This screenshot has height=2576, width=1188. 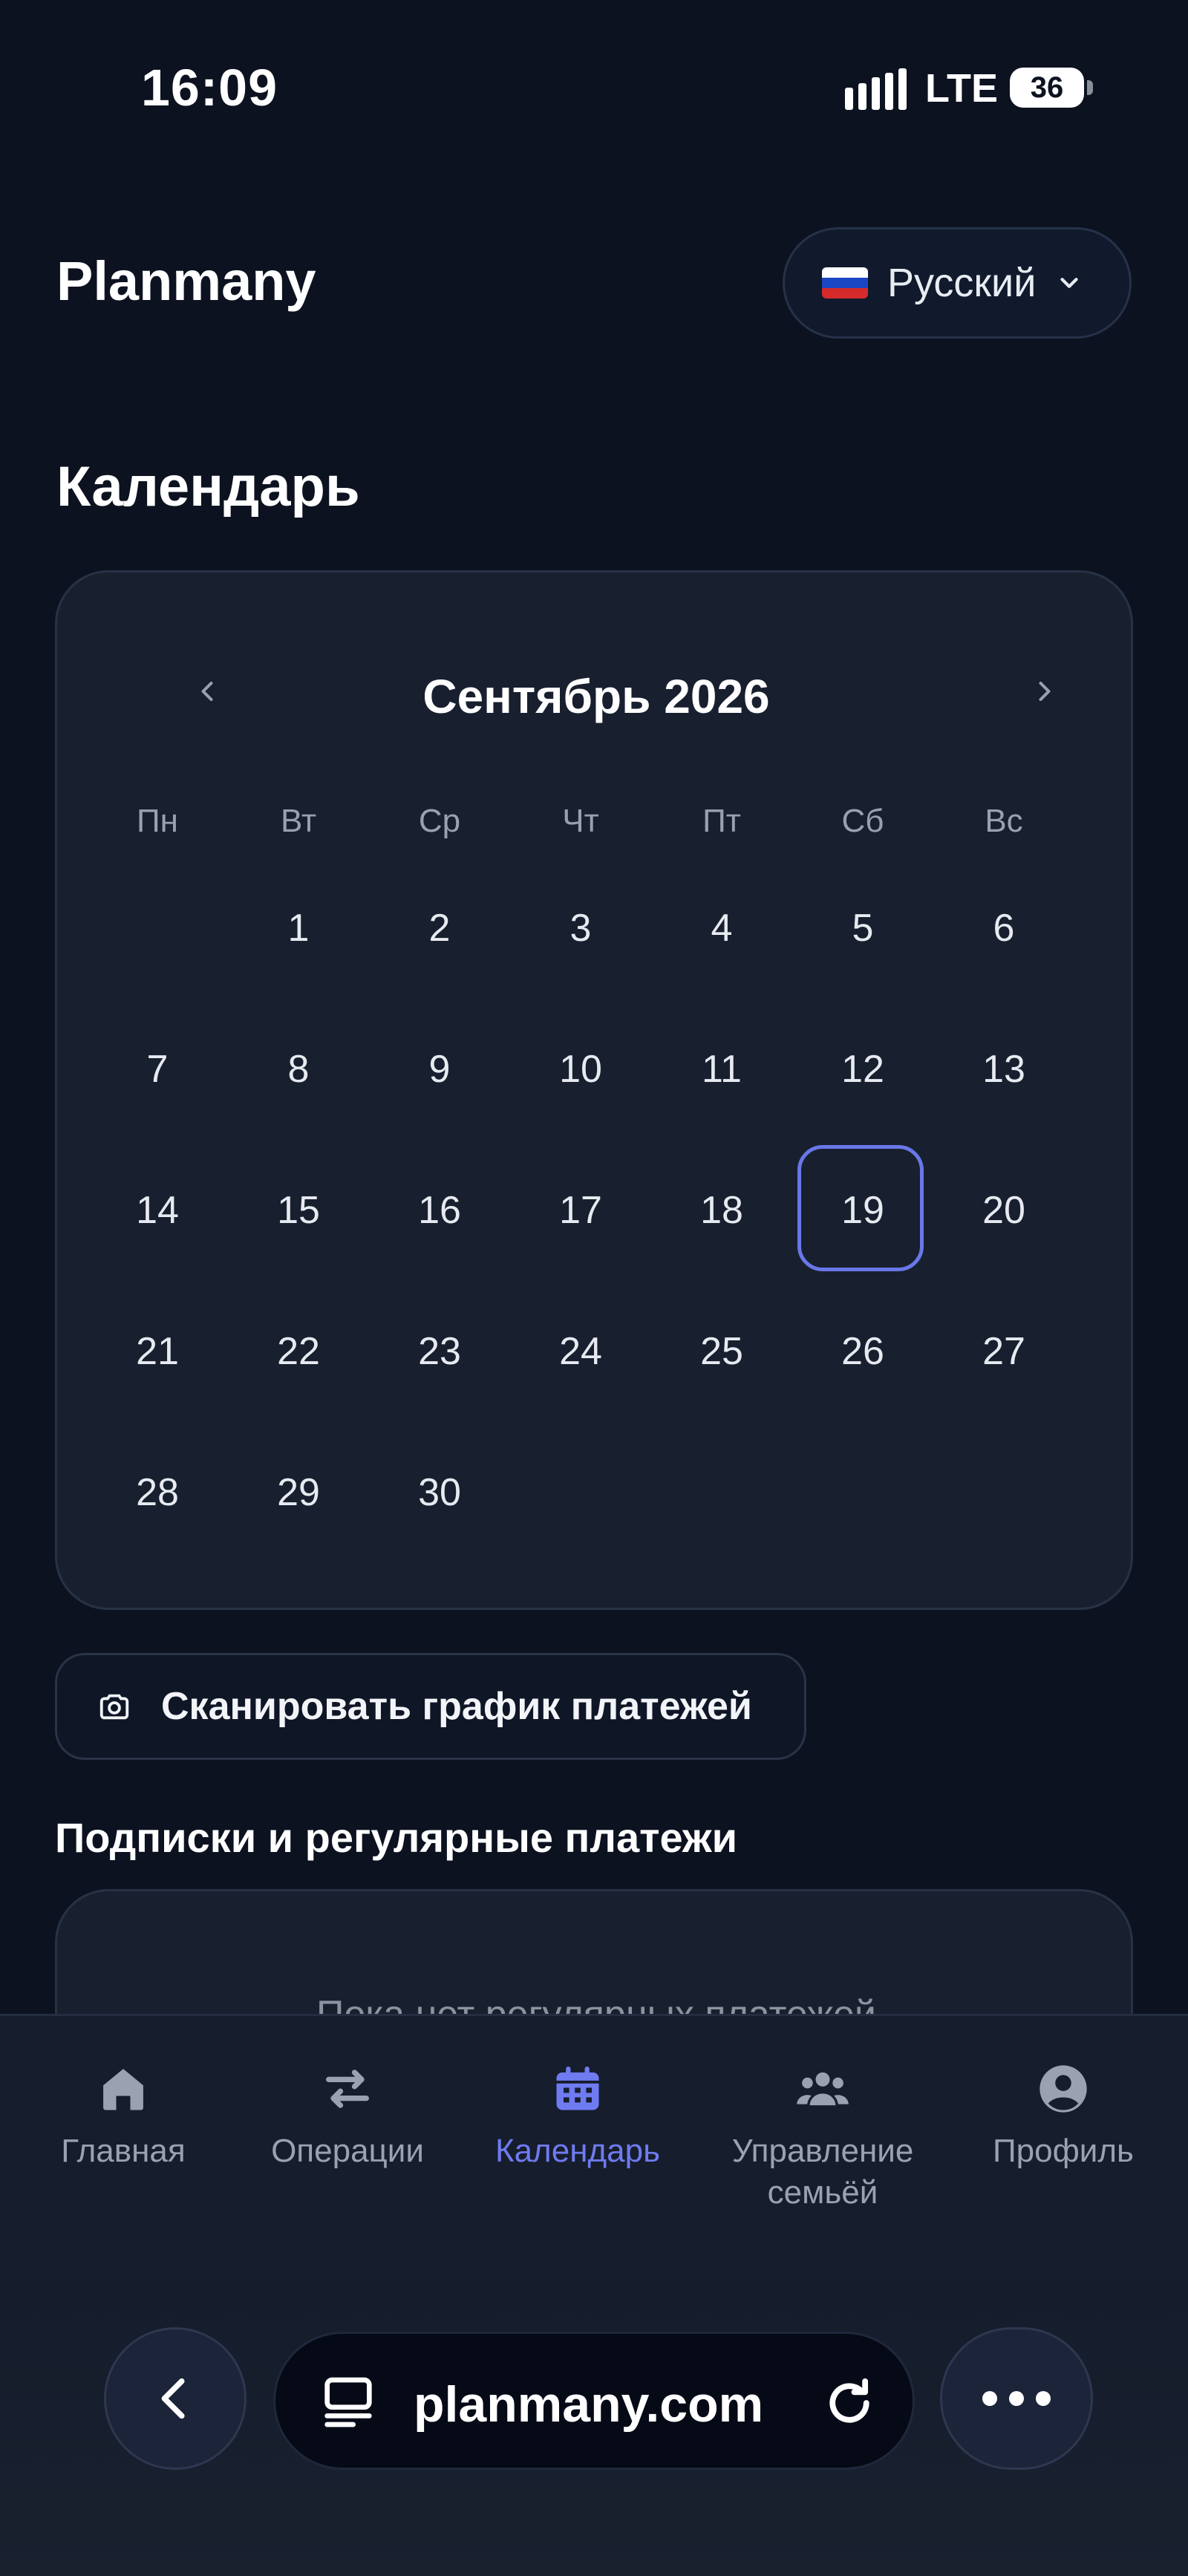 I want to click on calendar-day: 30, so click(x=439, y=1492).